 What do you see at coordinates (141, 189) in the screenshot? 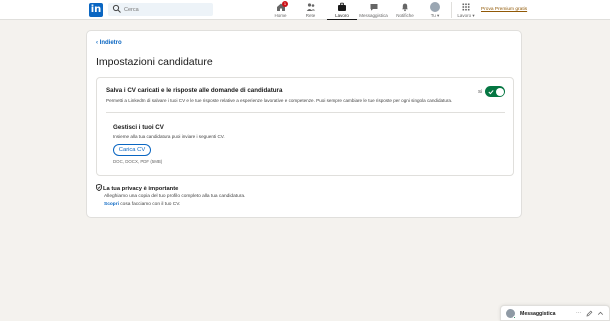
I see `privacy-title: La tua privacy è importante` at bounding box center [141, 189].